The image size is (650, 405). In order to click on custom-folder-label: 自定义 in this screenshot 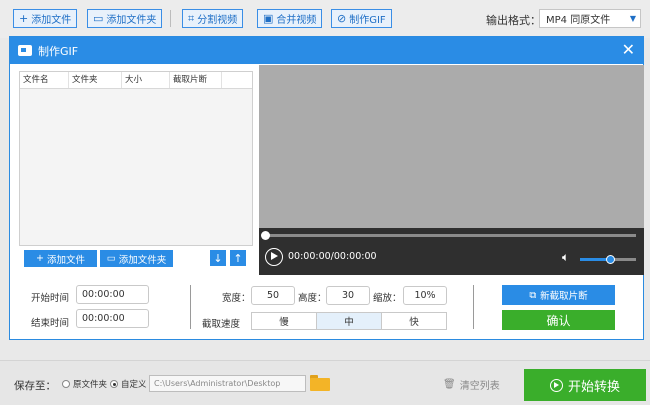, I will do `click(134, 384)`.